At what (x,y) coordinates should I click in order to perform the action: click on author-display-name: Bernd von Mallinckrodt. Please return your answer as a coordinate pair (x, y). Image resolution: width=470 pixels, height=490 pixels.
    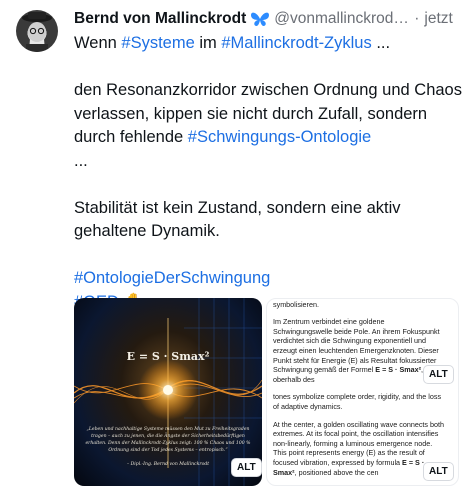
    Looking at the image, I should click on (160, 19).